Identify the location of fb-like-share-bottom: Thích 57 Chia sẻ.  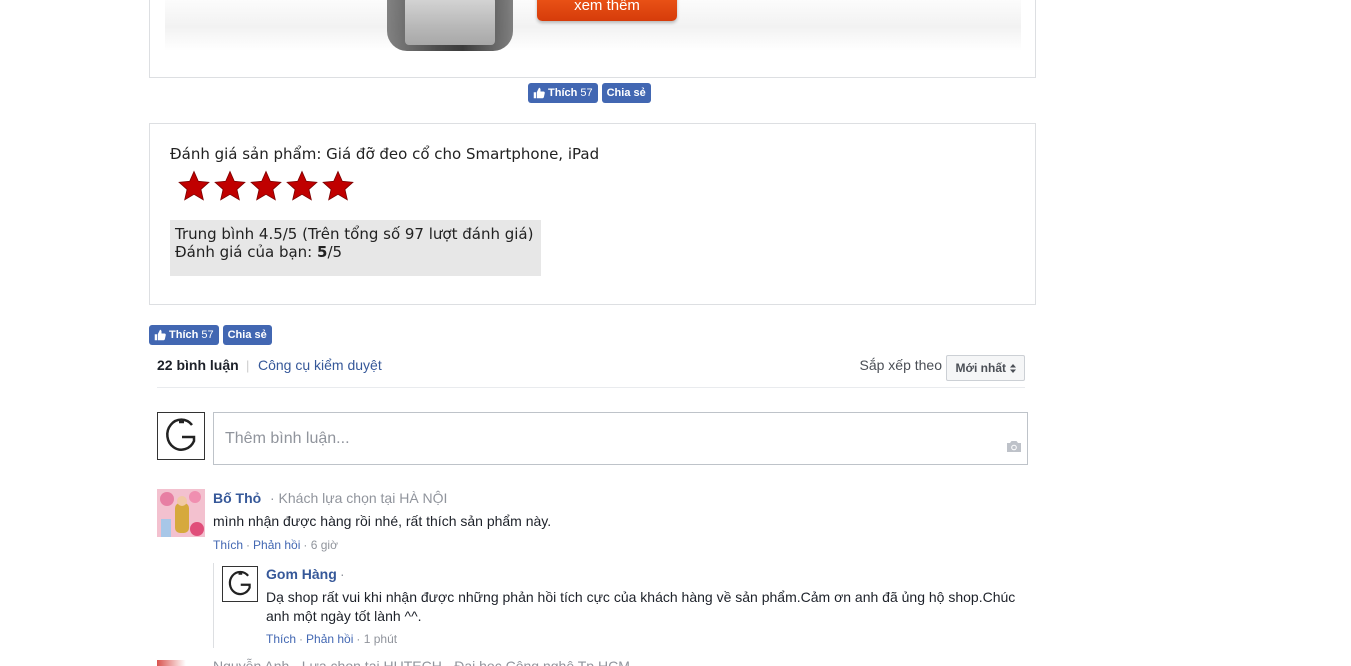
(210, 335).